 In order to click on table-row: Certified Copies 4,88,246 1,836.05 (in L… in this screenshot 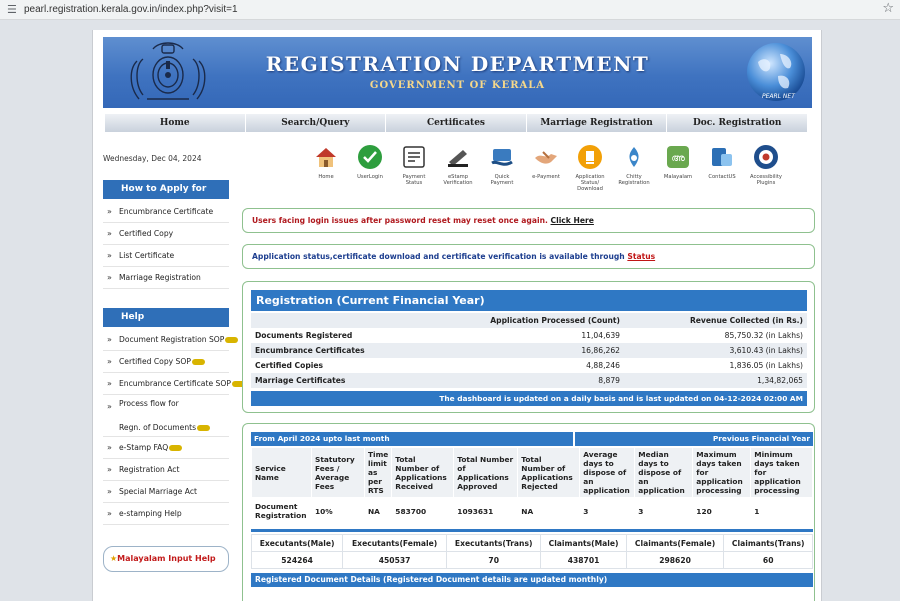, I will do `click(529, 365)`.